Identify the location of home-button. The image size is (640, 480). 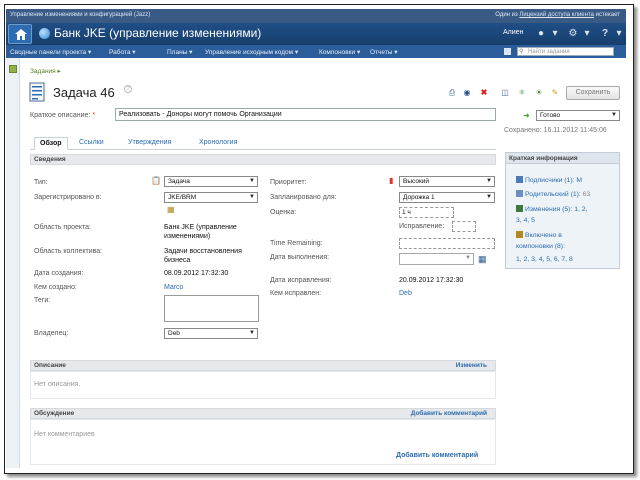
(20, 34).